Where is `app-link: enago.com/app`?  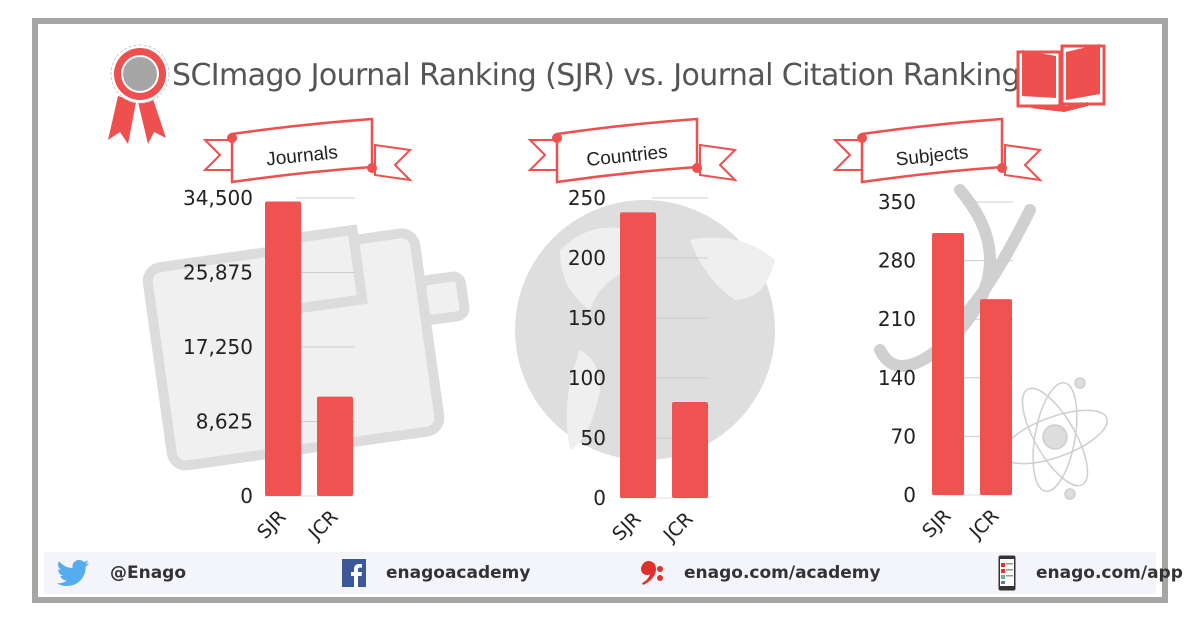
app-link: enago.com/app is located at coordinates (1109, 573).